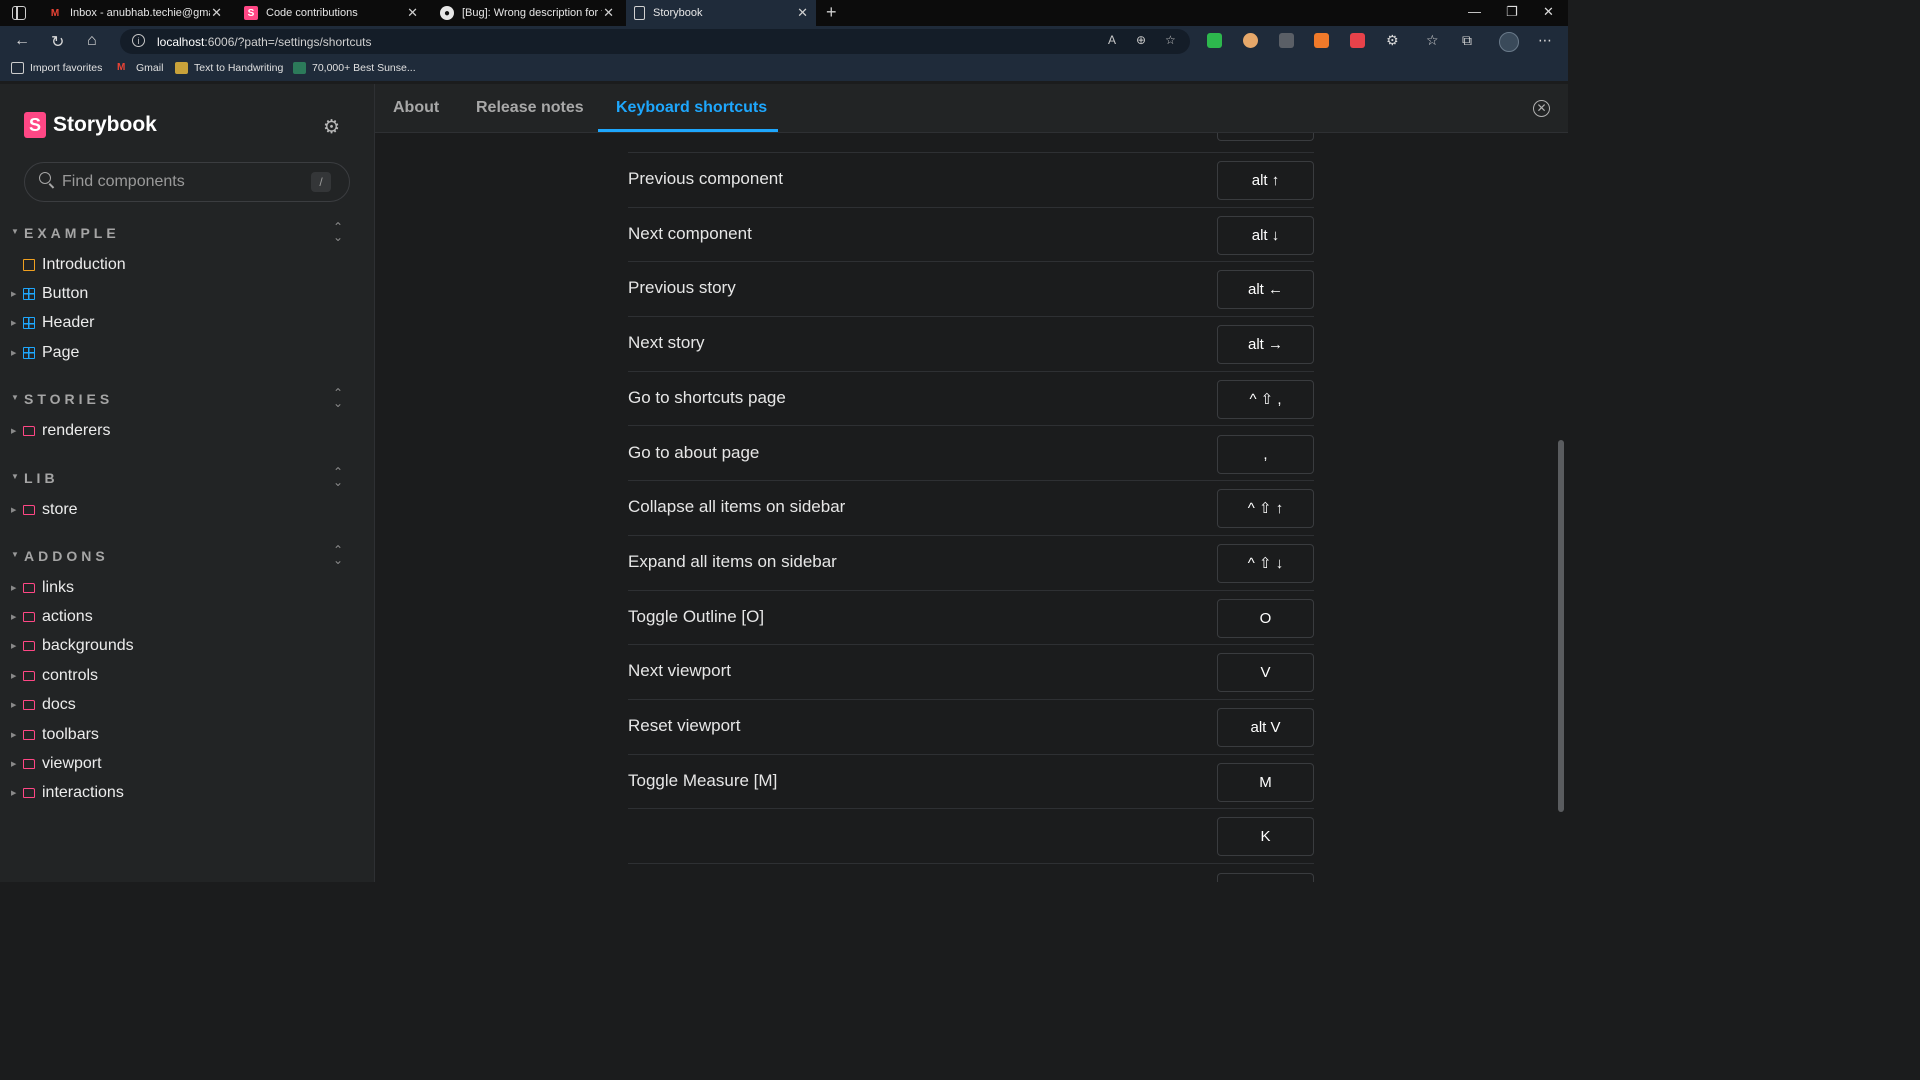 This screenshot has width=1920, height=1080. What do you see at coordinates (691, 108) in the screenshot?
I see `tab-keyboard-shortcuts: Keyboard shortcuts` at bounding box center [691, 108].